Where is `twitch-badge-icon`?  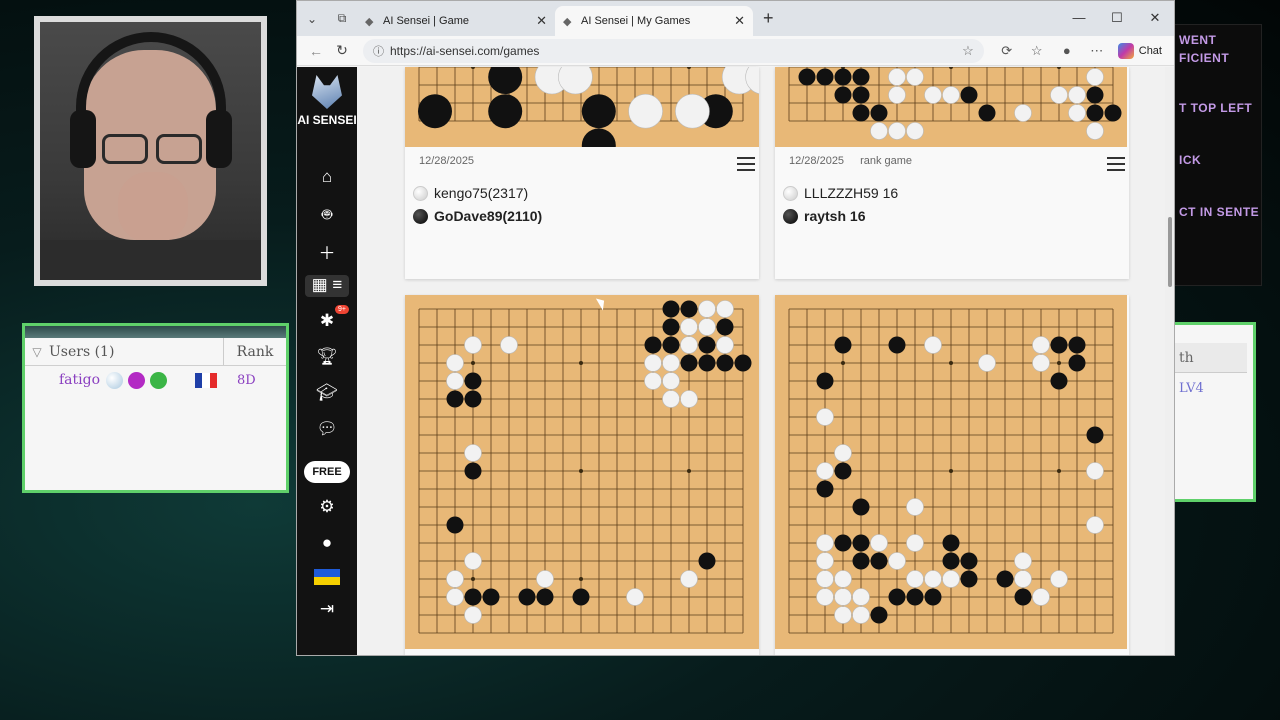
twitch-badge-icon is located at coordinates (137, 380).